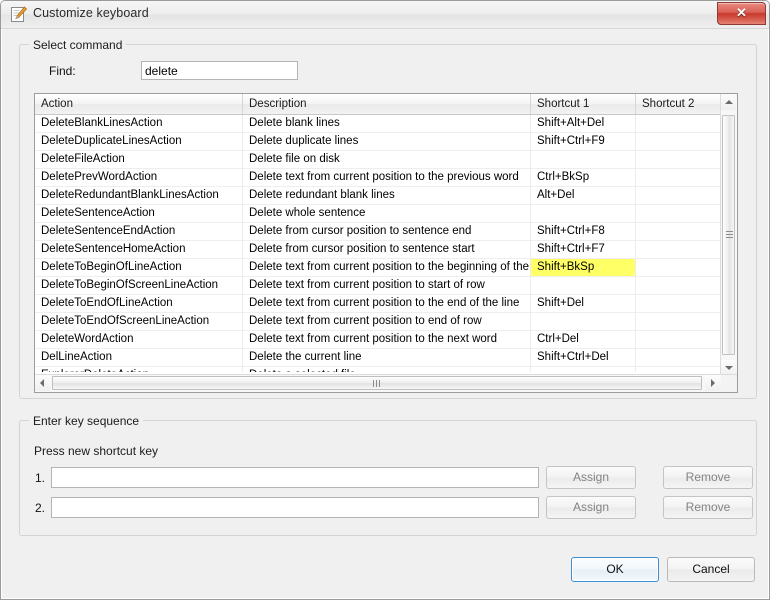 The image size is (770, 600). I want to click on title-bar: Customize keyboard ✕, so click(385, 15).